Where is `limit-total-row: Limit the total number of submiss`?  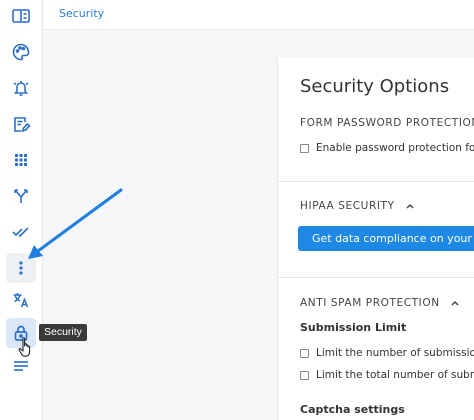
limit-total-row: Limit the total number of submiss is located at coordinates (387, 375).